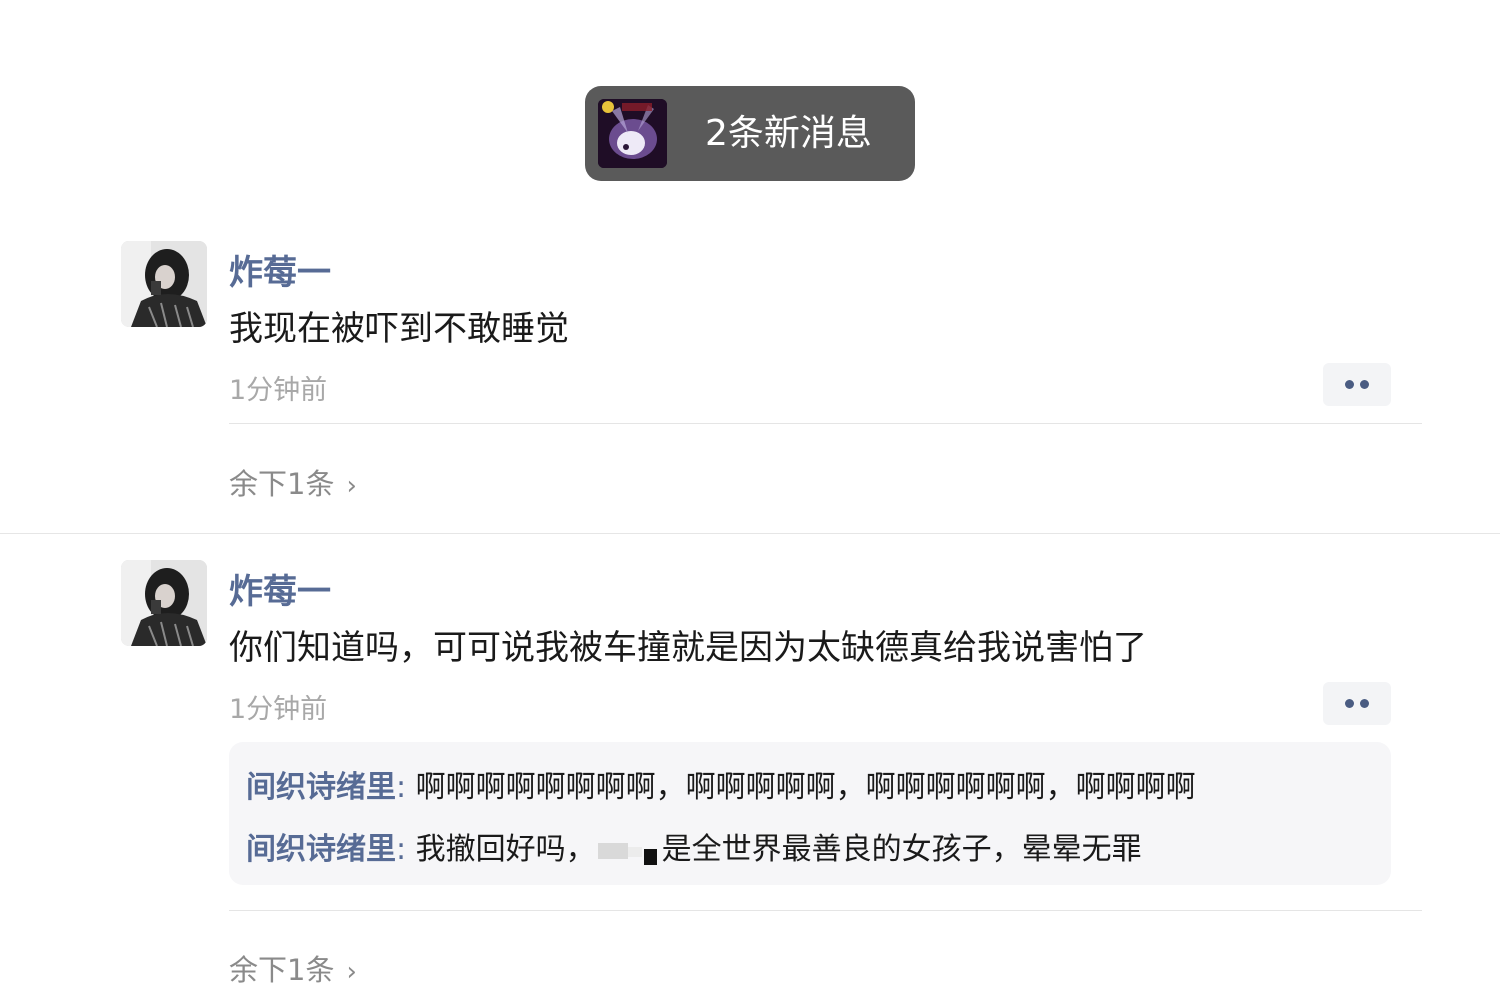 This screenshot has width=1500, height=989. I want to click on reply-text: 啊啊啊啊啊啊啊啊，啊啊啊啊啊，啊啊啊啊啊啊，啊啊啊啊, so click(805, 787).